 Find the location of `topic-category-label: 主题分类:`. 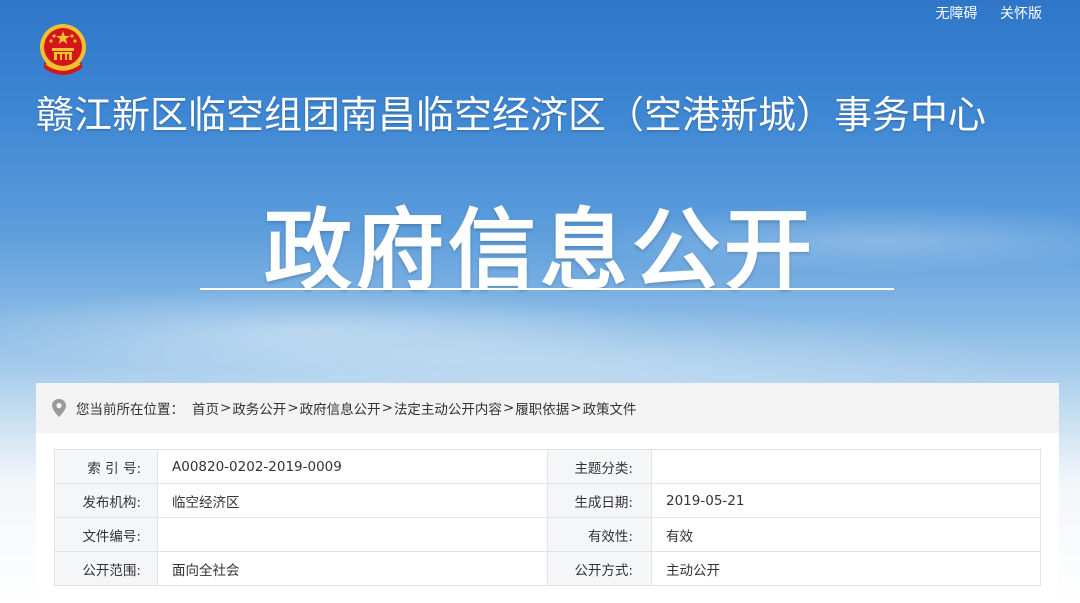

topic-category-label: 主题分类: is located at coordinates (599, 466).